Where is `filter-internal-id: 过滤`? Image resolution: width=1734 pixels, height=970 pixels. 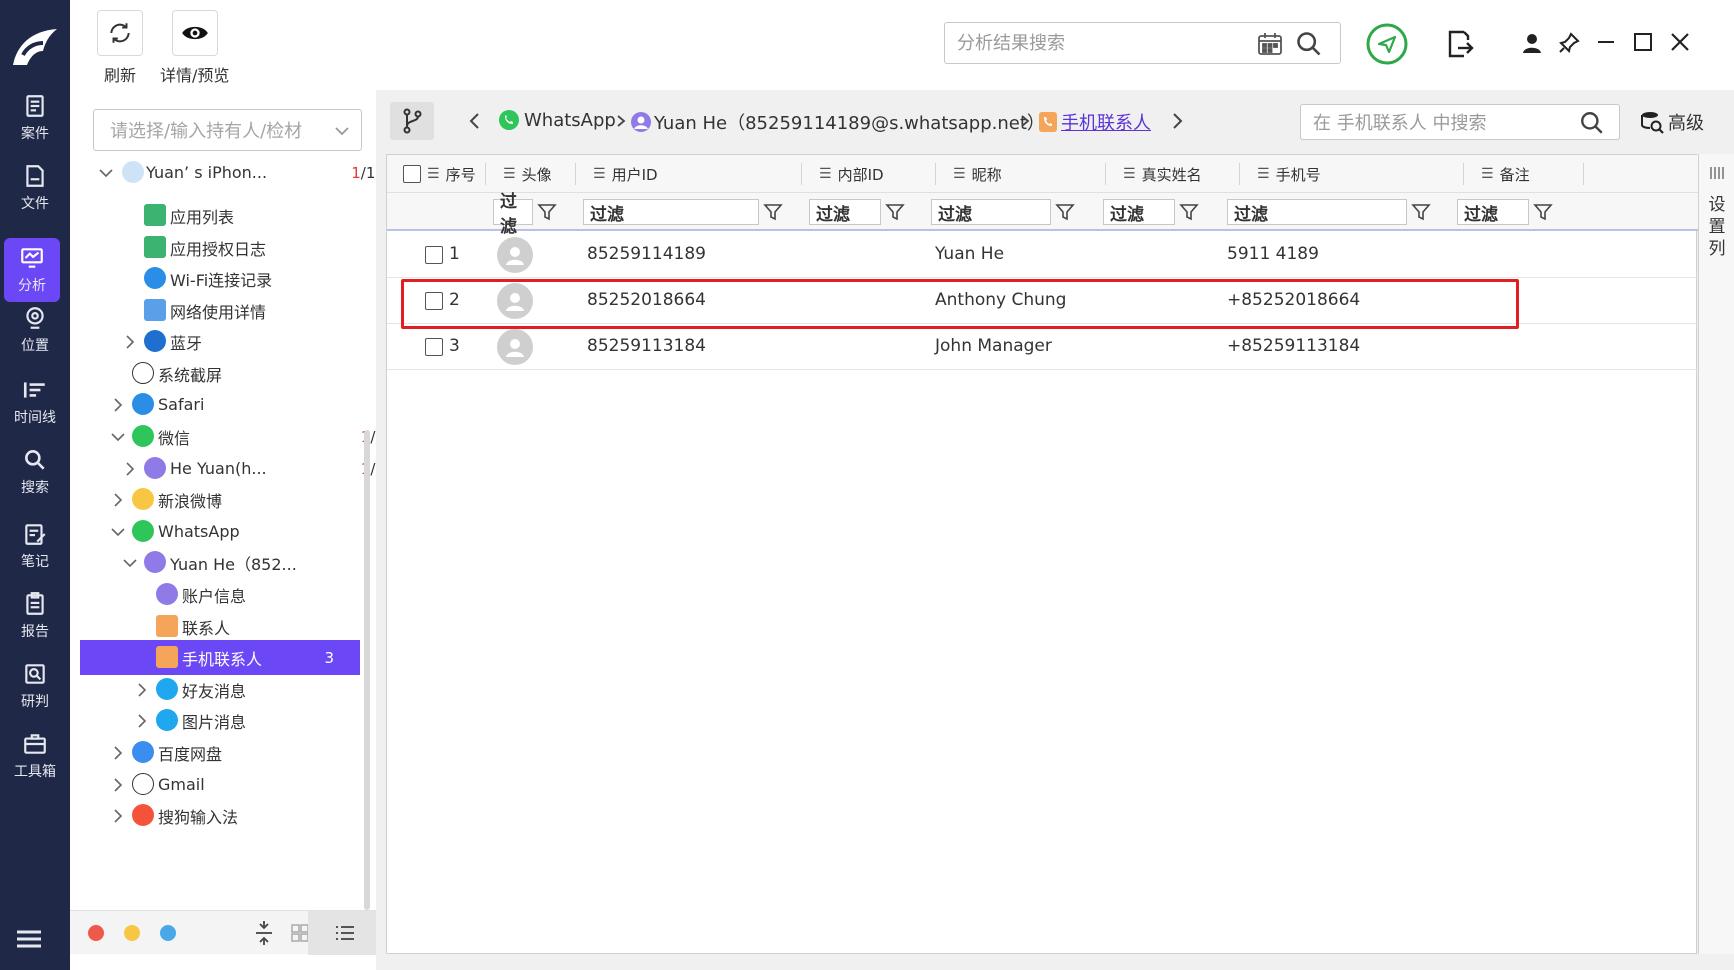
filter-internal-id: 过滤 is located at coordinates (845, 212).